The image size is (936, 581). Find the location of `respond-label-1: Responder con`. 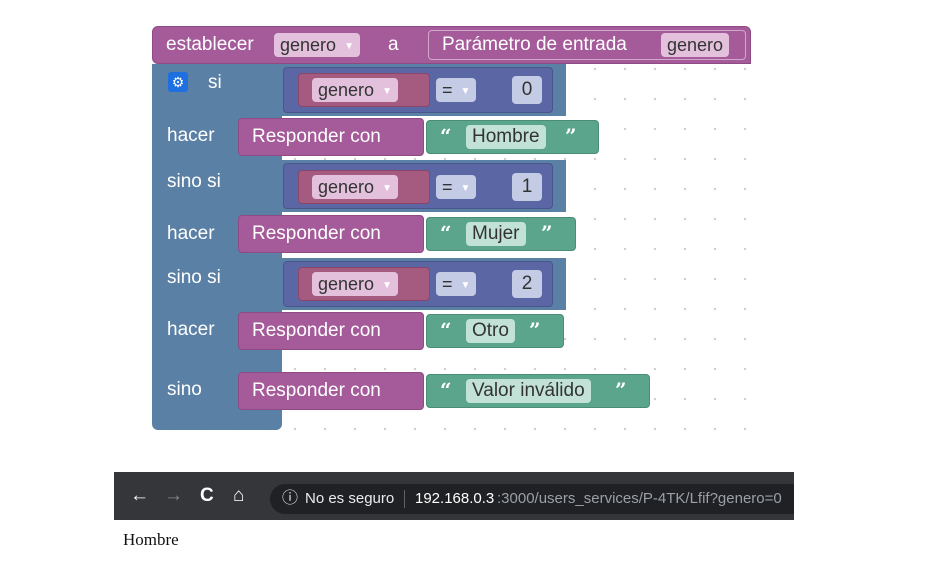

respond-label-1: Responder con is located at coordinates (316, 136).